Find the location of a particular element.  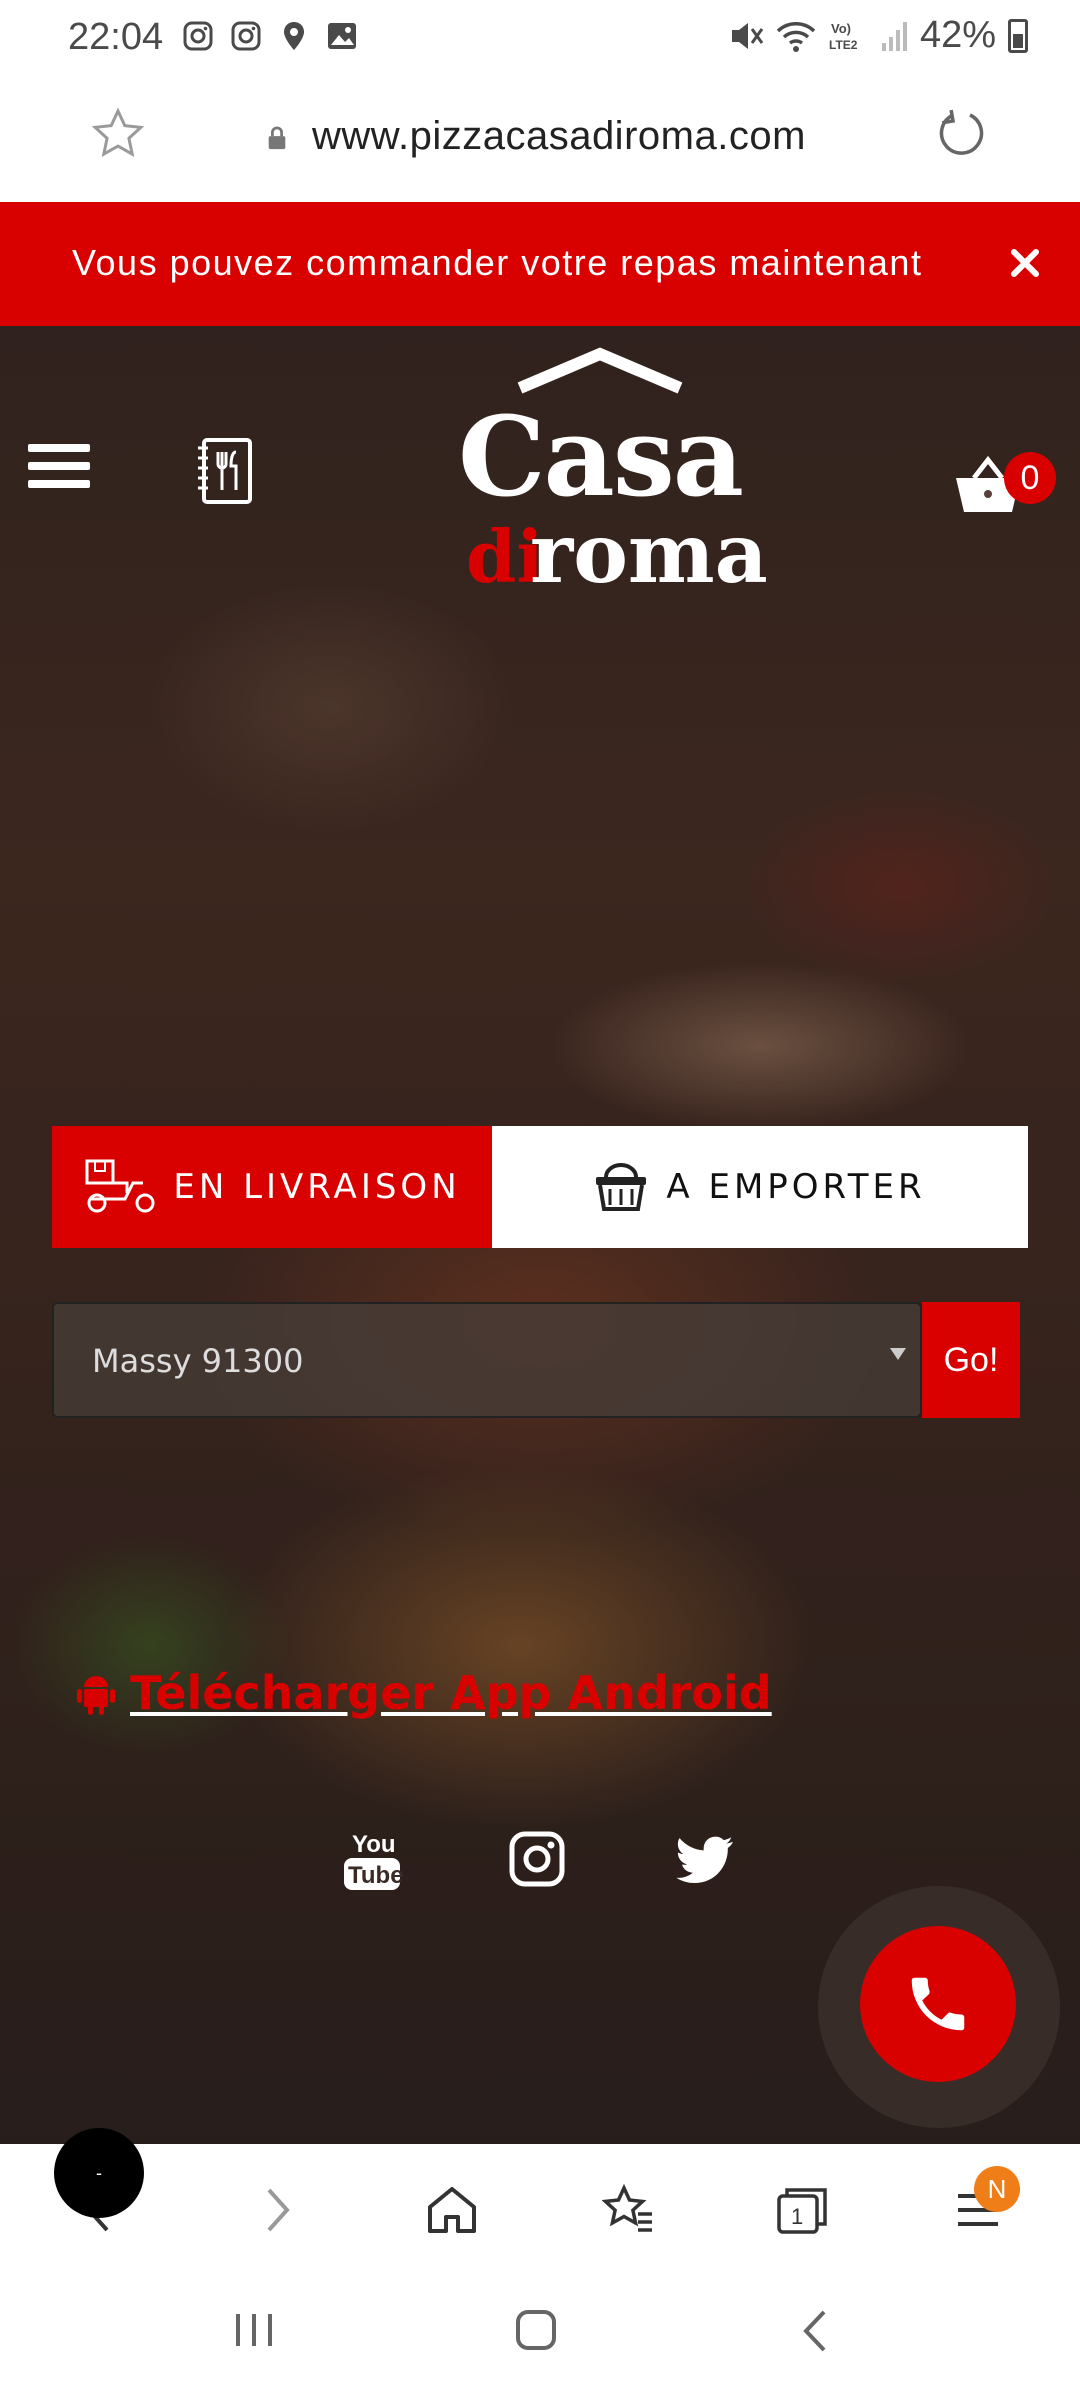

location-select-value: Massy 91300 is located at coordinates (198, 1361).